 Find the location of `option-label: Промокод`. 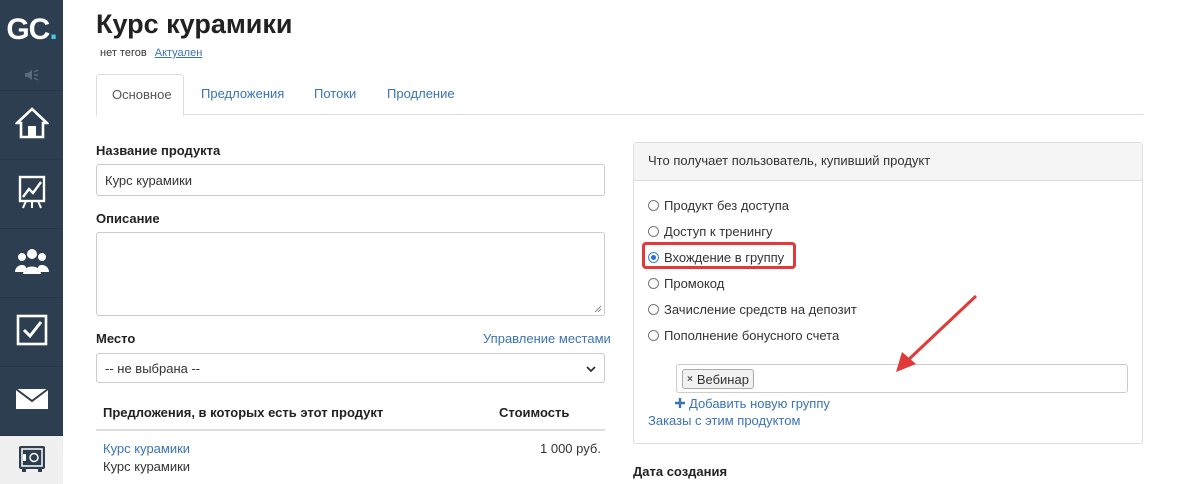

option-label: Промокод is located at coordinates (694, 283).